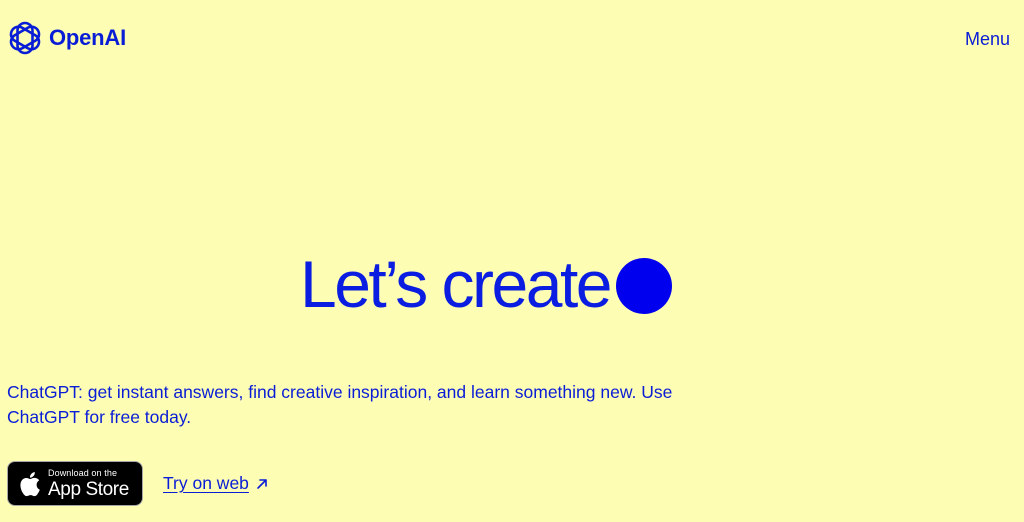 The width and height of the screenshot is (1024, 522). I want to click on app-store-button: Download on the App Store, so click(75, 483).